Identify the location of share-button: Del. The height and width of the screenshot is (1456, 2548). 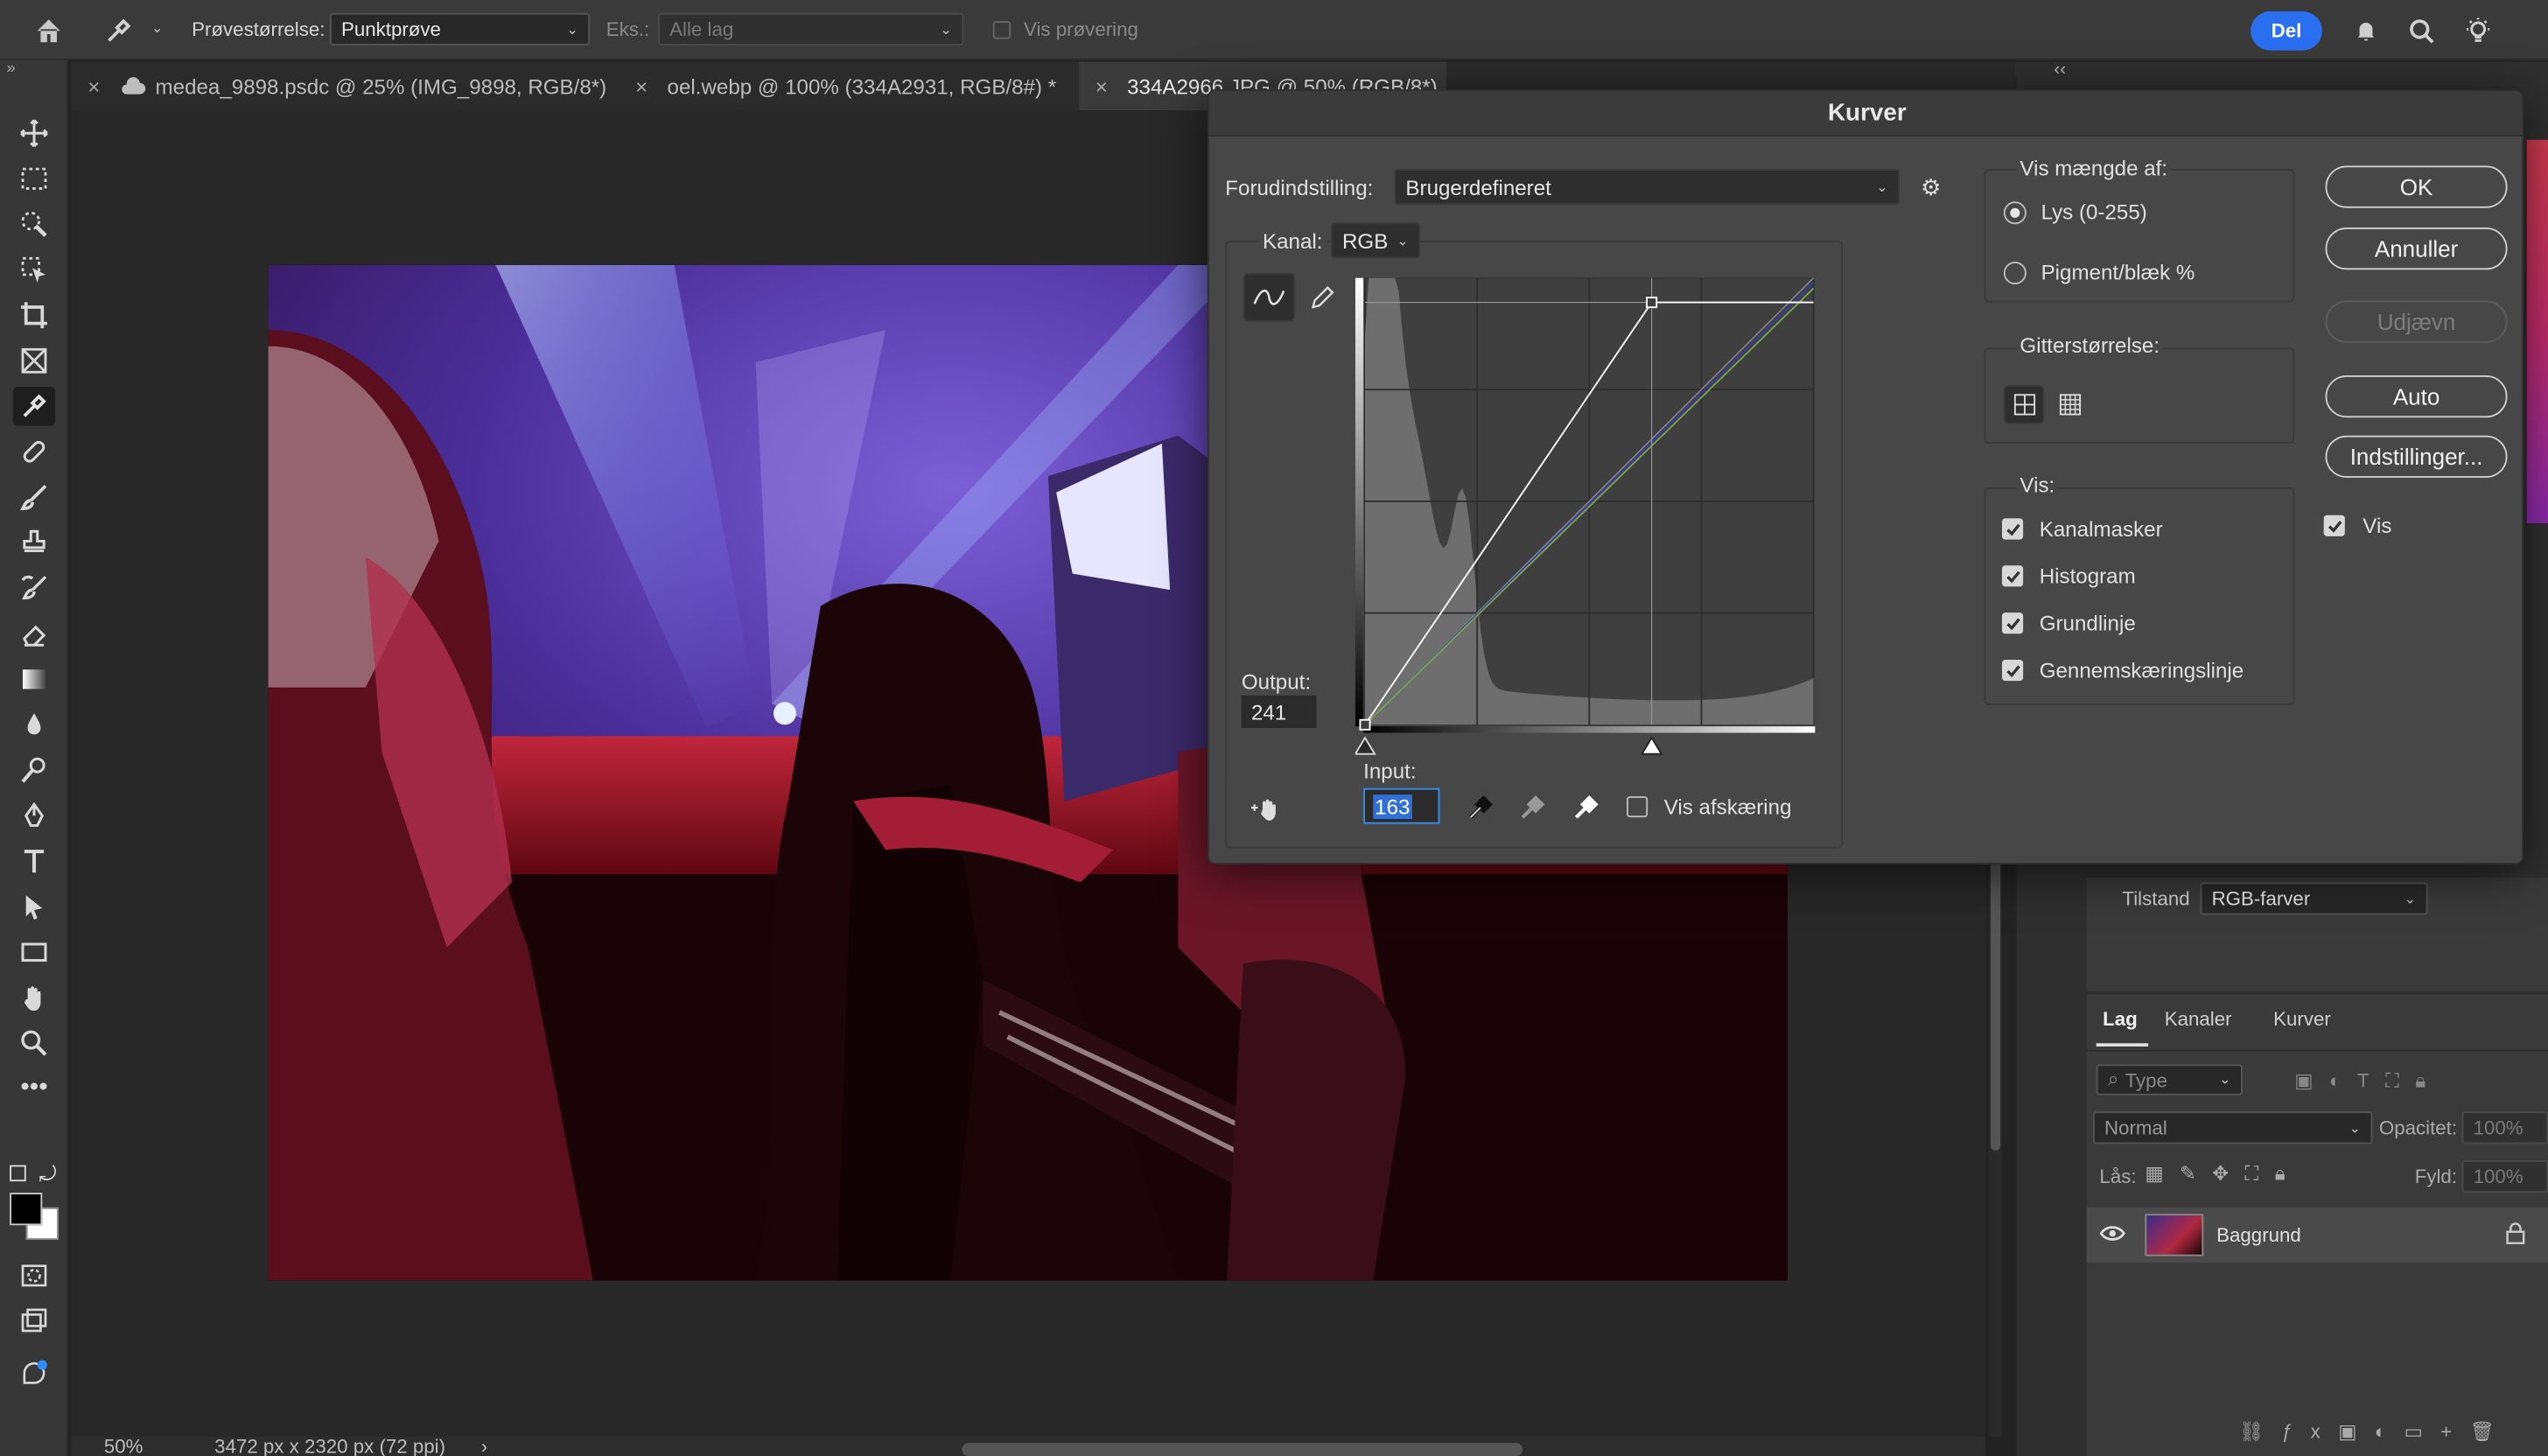
(2286, 31).